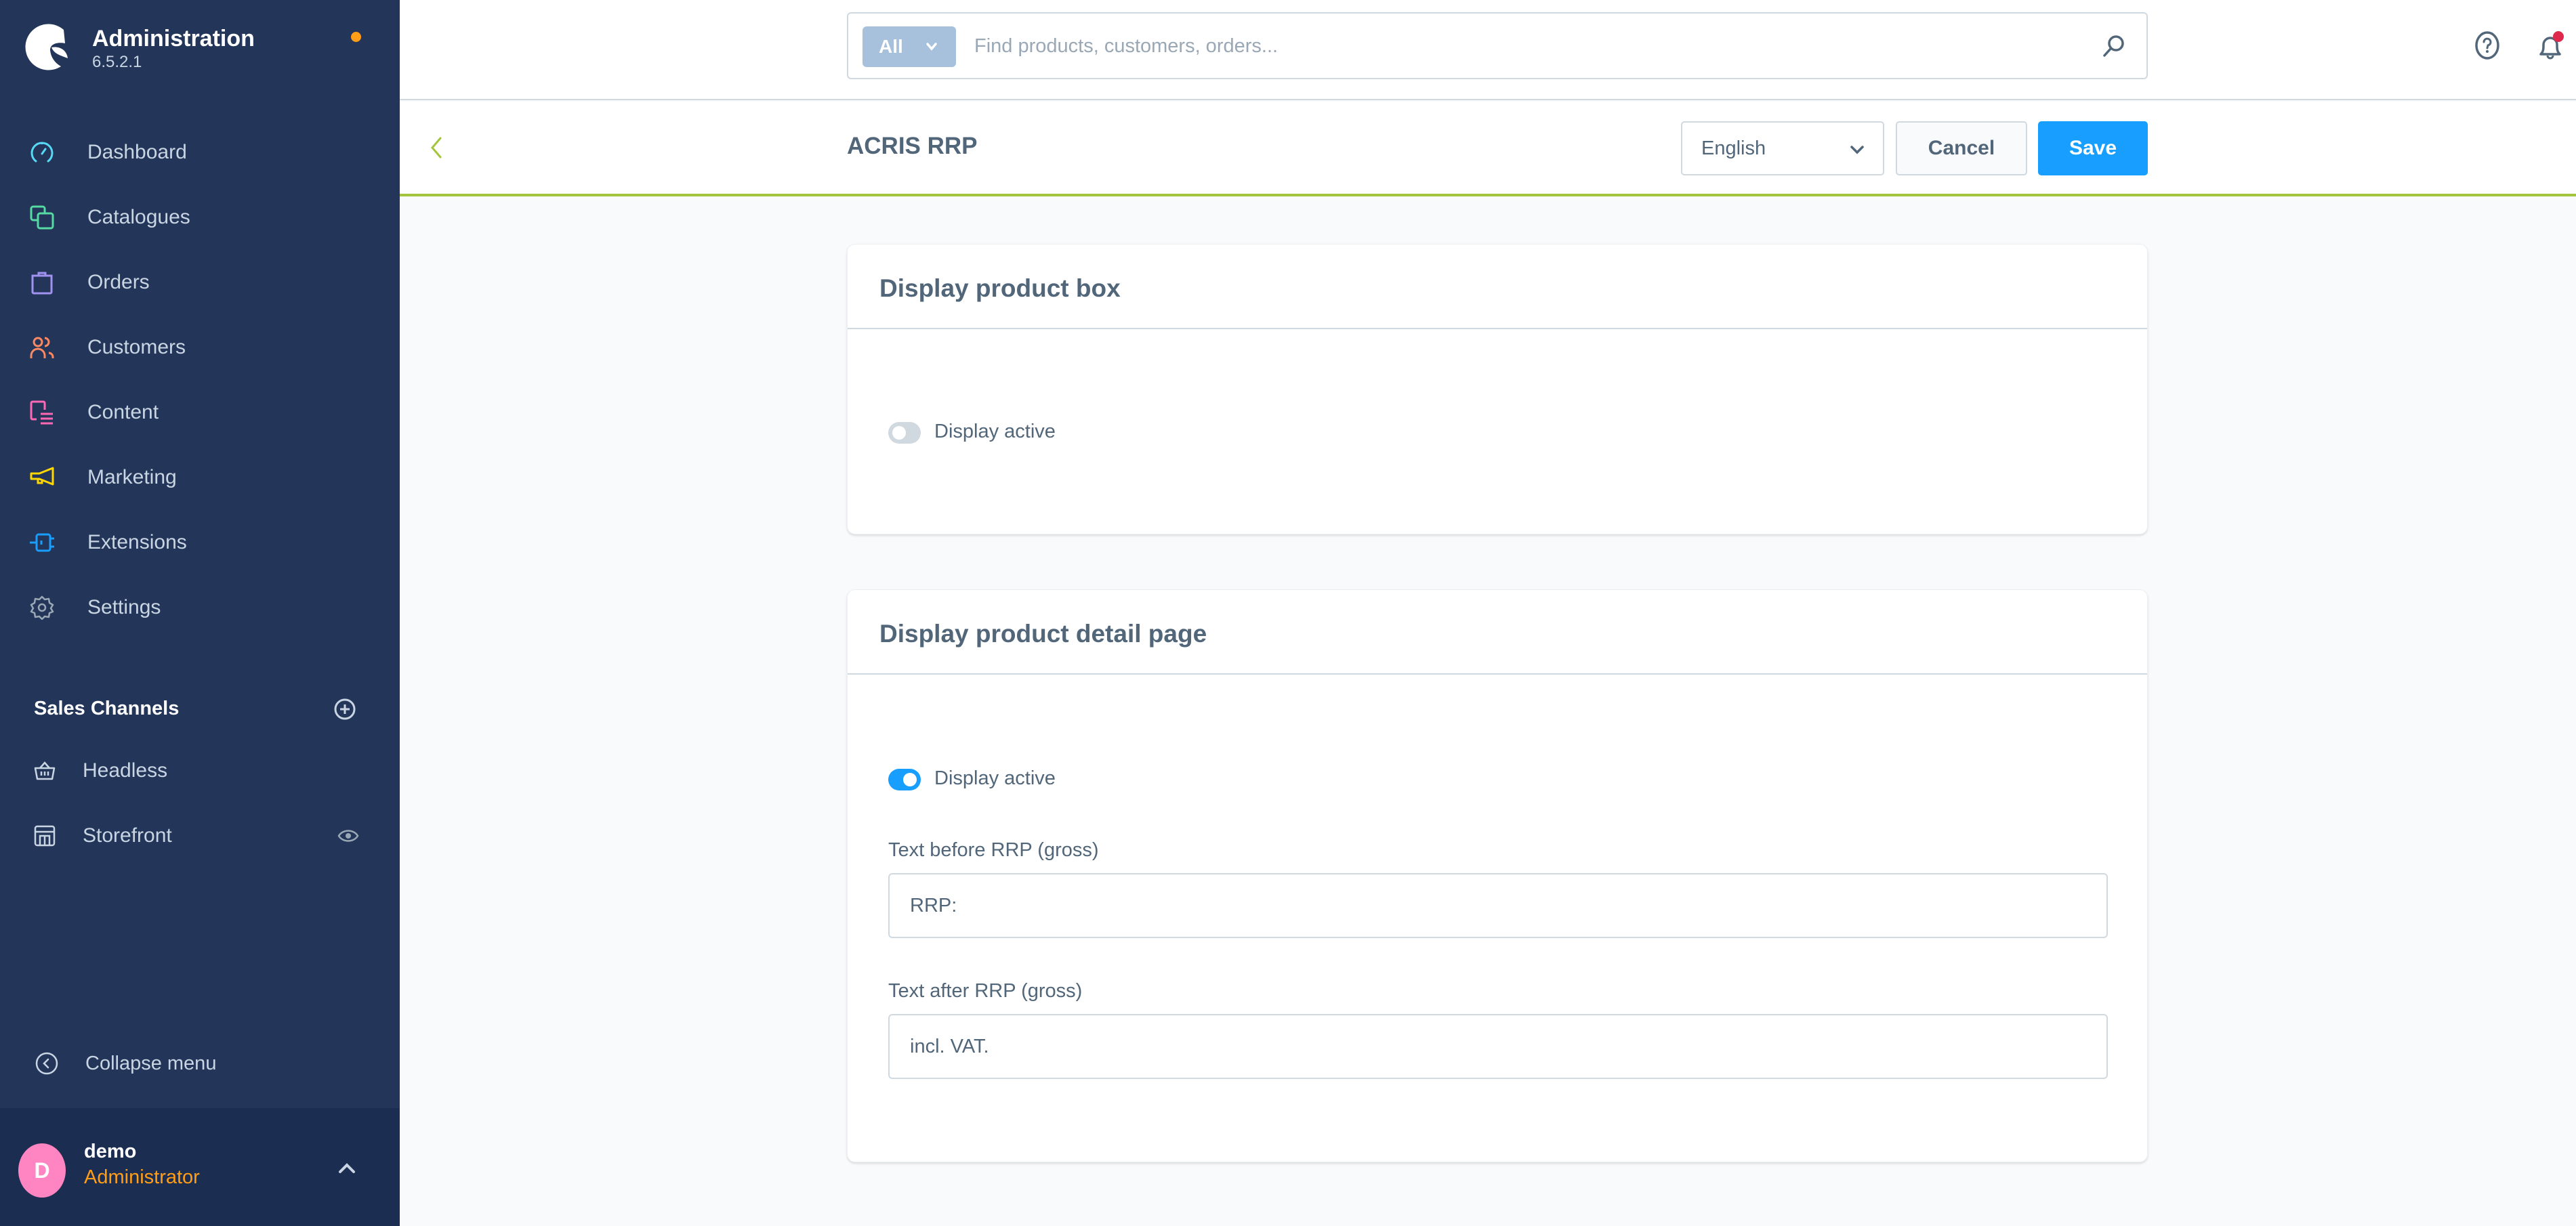 This screenshot has height=1226, width=2576. I want to click on sidebar-item-label: Customers, so click(136, 347).